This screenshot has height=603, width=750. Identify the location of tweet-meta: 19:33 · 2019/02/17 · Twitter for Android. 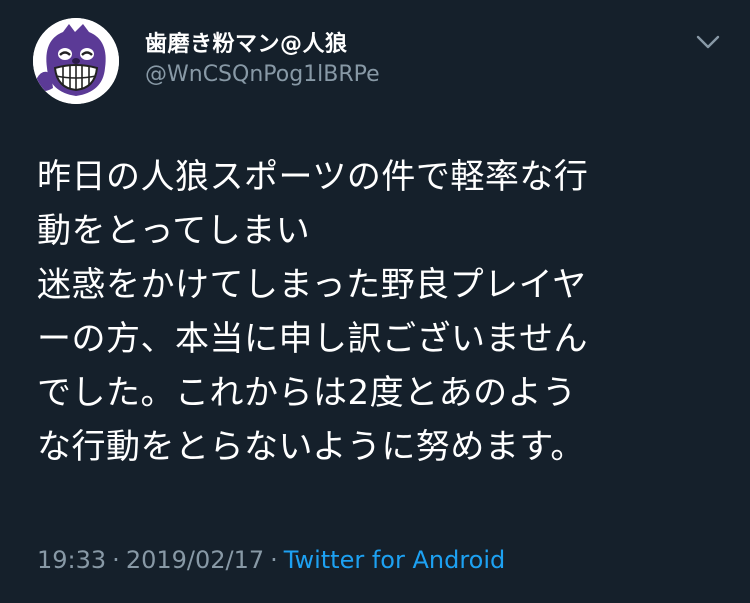
(271, 560).